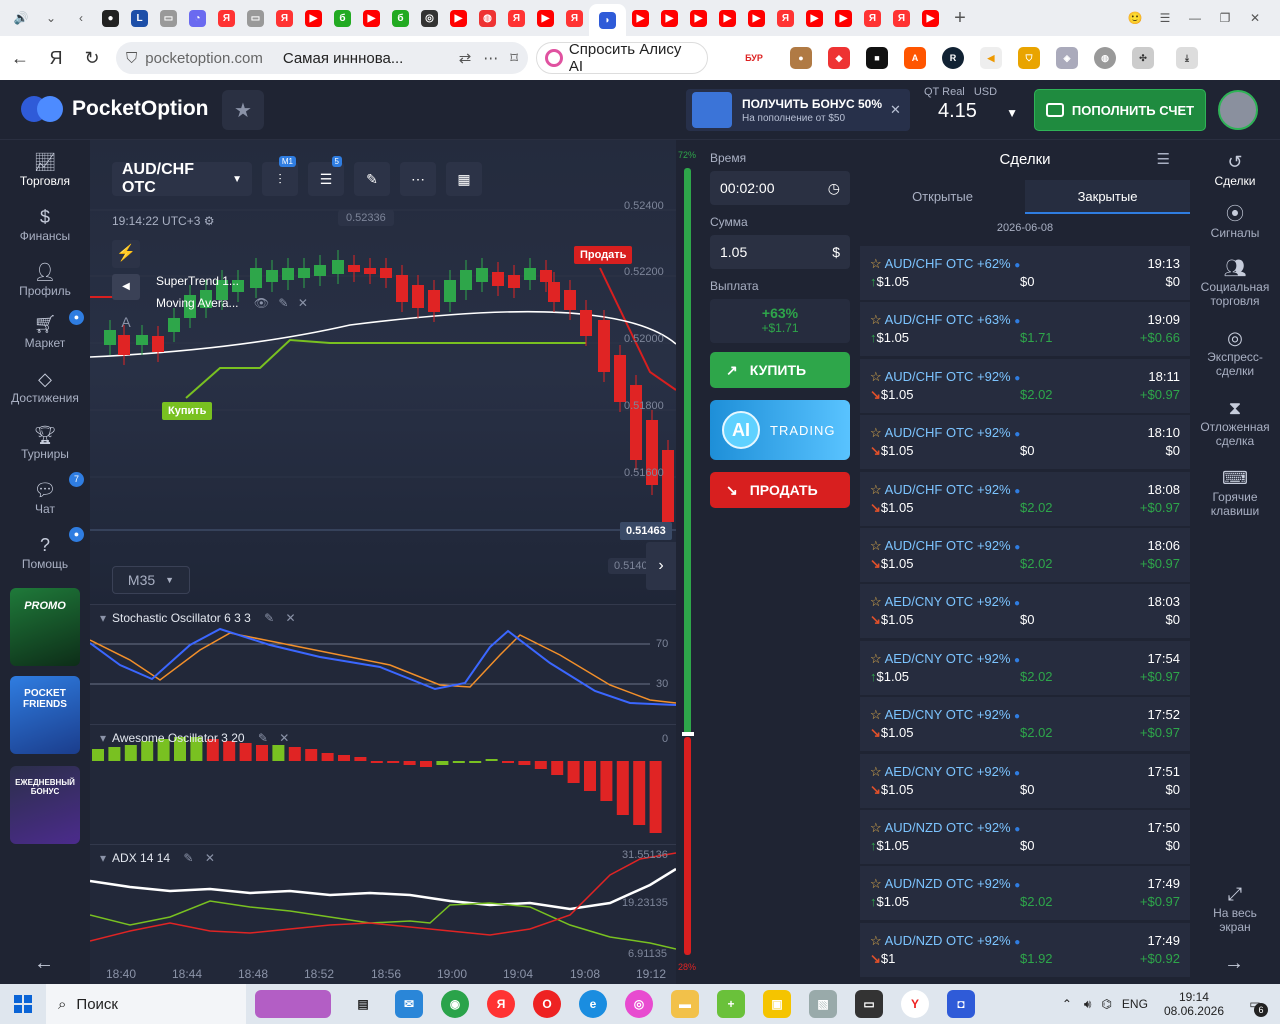  What do you see at coordinates (780, 430) in the screenshot?
I see `ai-trading-button: AI TRADING` at bounding box center [780, 430].